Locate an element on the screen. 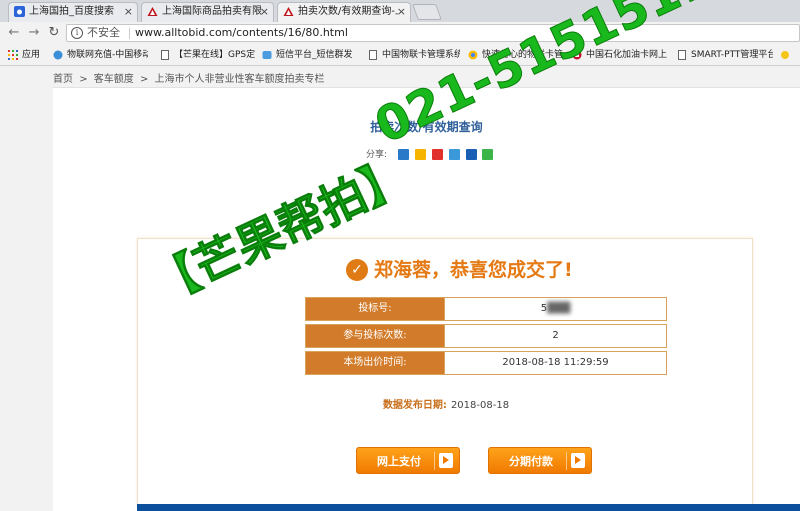 The image size is (800, 511). yellow-circle-icon is located at coordinates (785, 55).